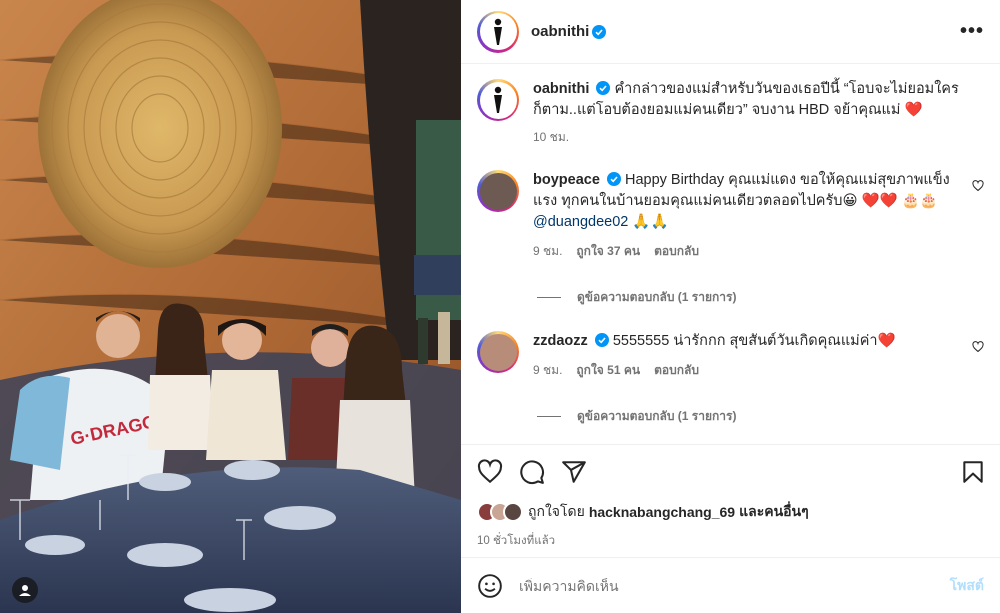 The image size is (1000, 613). Describe the element at coordinates (972, 31) in the screenshot. I see `more-icon: •••` at that location.